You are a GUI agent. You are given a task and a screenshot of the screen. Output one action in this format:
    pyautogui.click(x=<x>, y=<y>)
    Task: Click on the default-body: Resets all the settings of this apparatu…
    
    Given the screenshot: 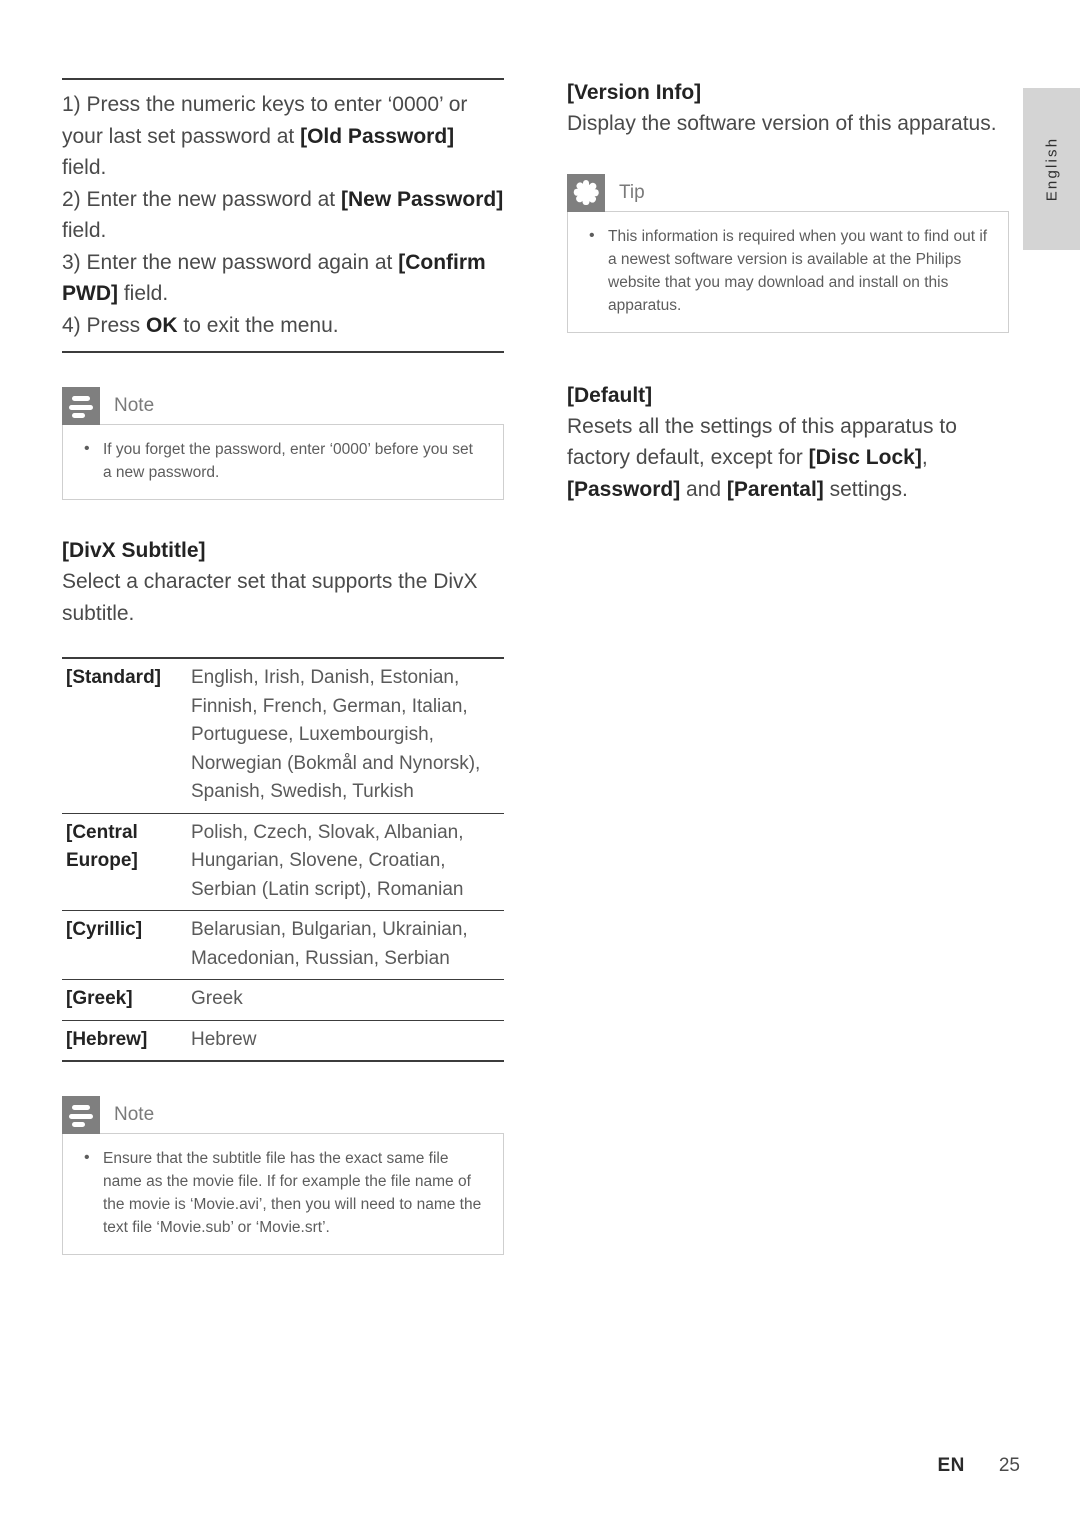 What is the action you would take?
    pyautogui.click(x=788, y=458)
    